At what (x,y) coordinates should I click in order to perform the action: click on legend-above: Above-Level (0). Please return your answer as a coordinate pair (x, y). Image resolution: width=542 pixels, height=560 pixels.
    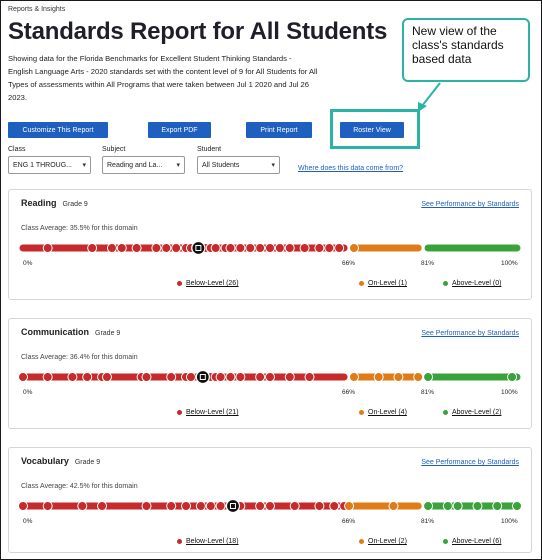
    Looking at the image, I should click on (472, 283).